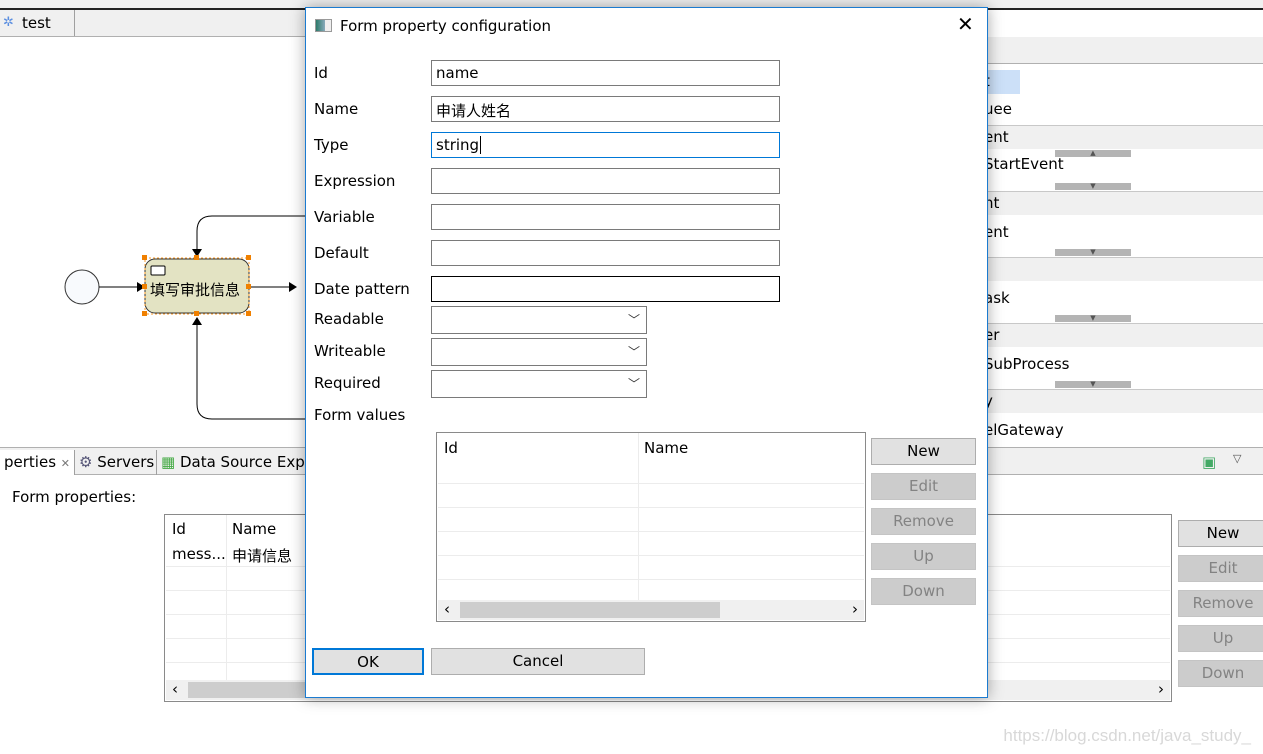  Describe the element at coordinates (1101, 401) in the screenshot. I see `palette-section: y` at that location.